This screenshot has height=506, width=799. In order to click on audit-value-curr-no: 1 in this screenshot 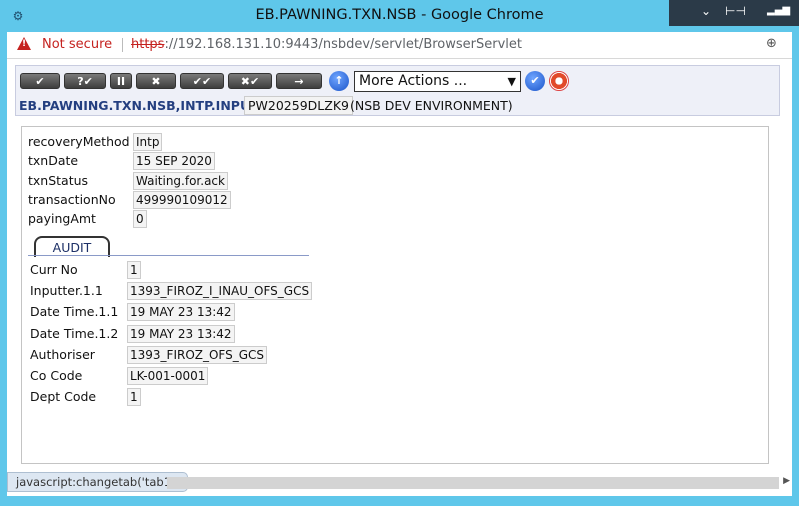, I will do `click(134, 270)`.